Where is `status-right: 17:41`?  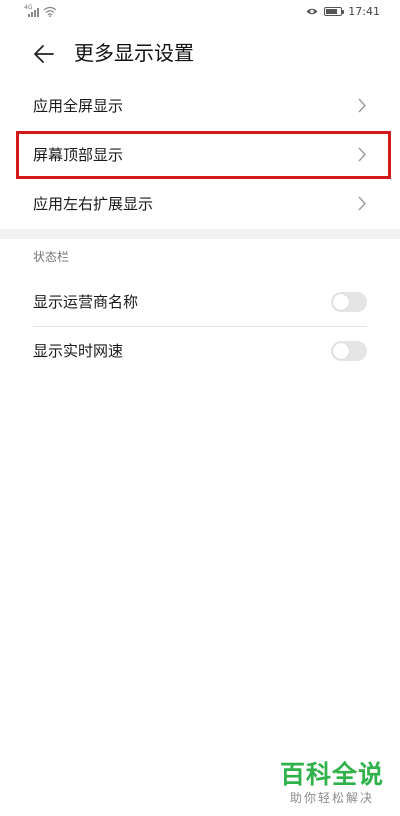
status-right: 17:41 is located at coordinates (343, 11).